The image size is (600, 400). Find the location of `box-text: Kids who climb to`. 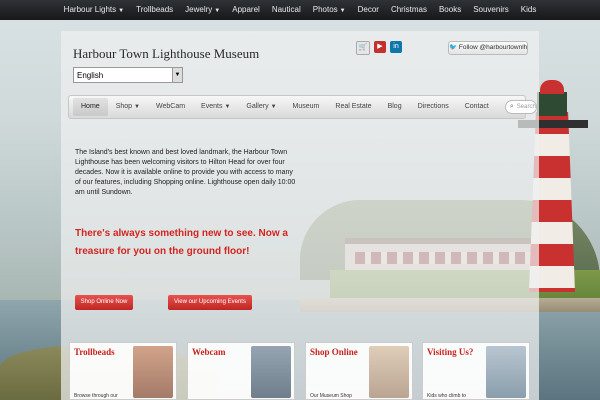

box-text: Kids who climb to is located at coordinates (446, 396).